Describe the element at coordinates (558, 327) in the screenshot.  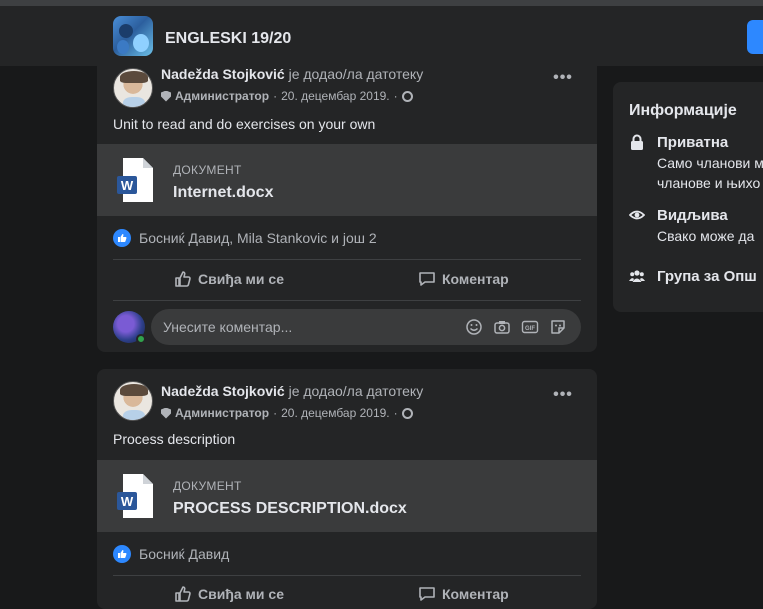
I see `sticker-icon` at that location.